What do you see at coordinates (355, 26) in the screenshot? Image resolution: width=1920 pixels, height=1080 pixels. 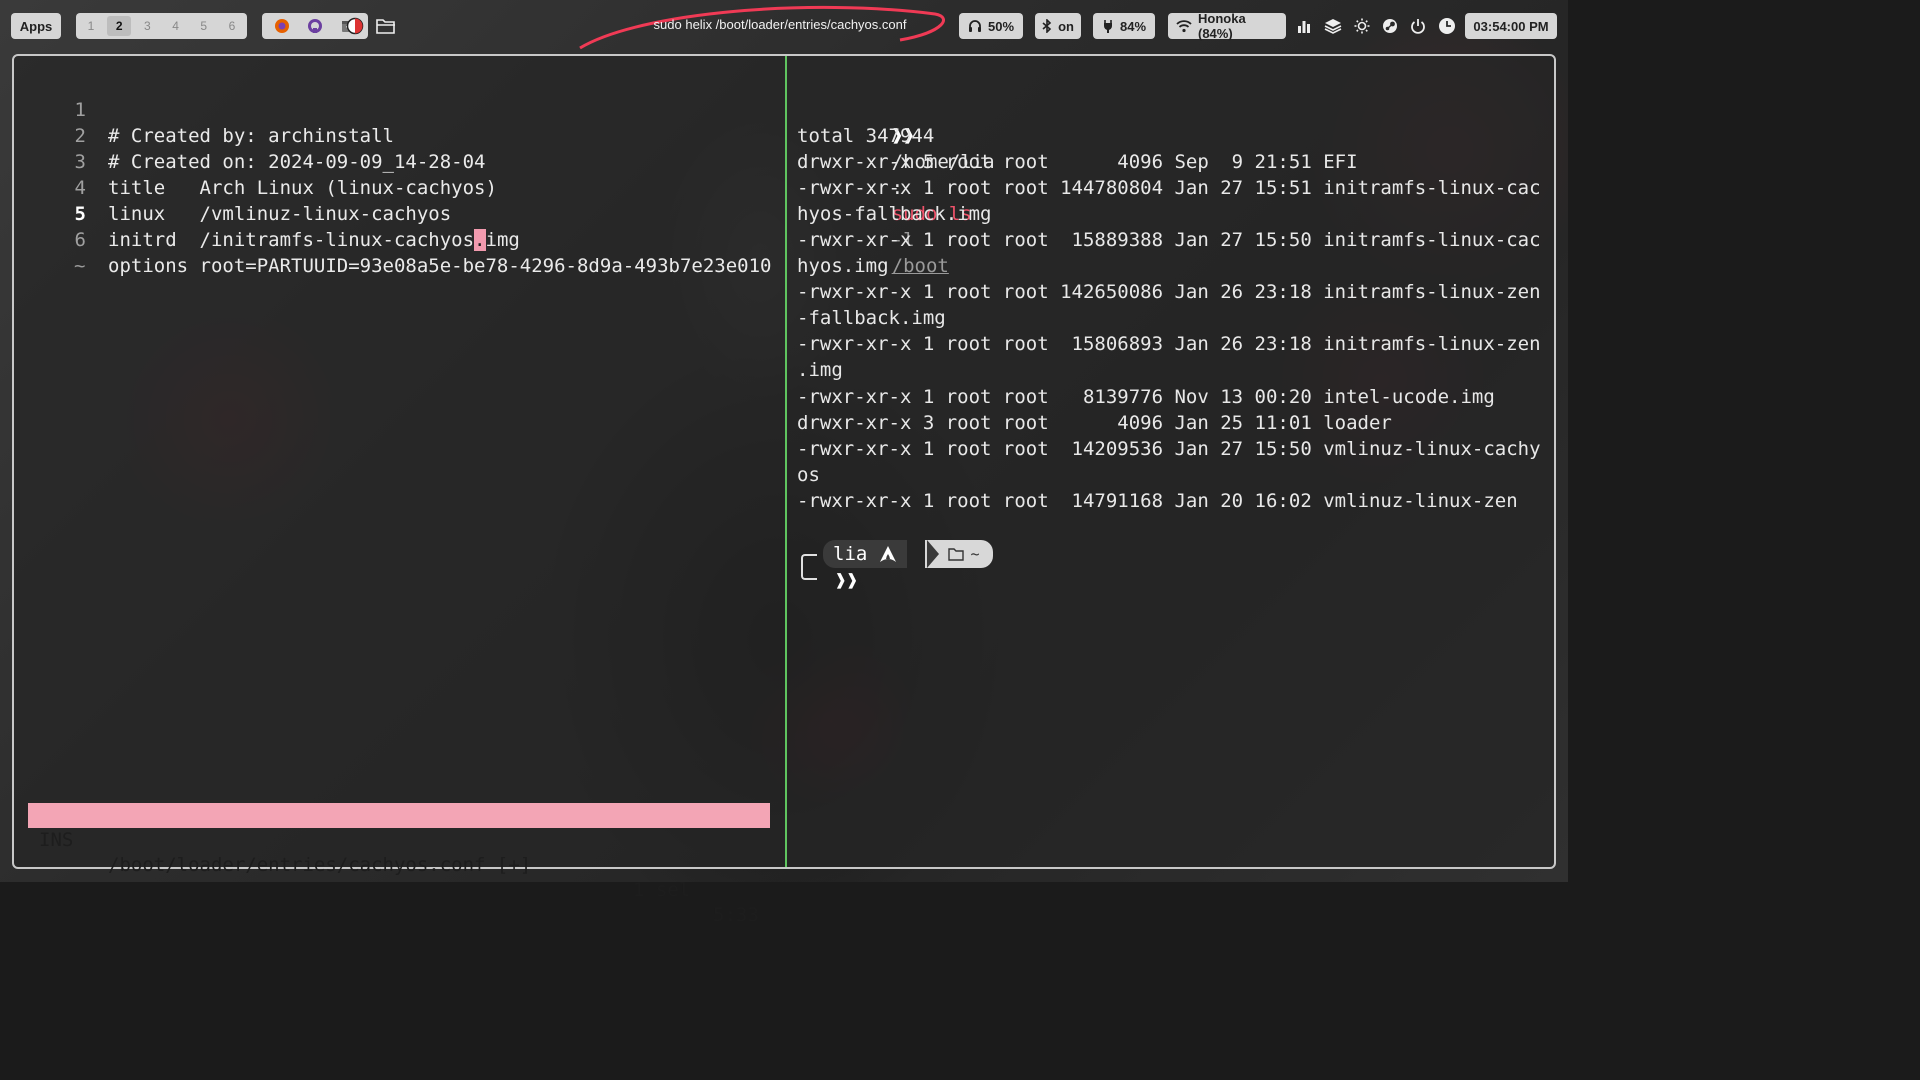 I see `color-picker-icon` at bounding box center [355, 26].